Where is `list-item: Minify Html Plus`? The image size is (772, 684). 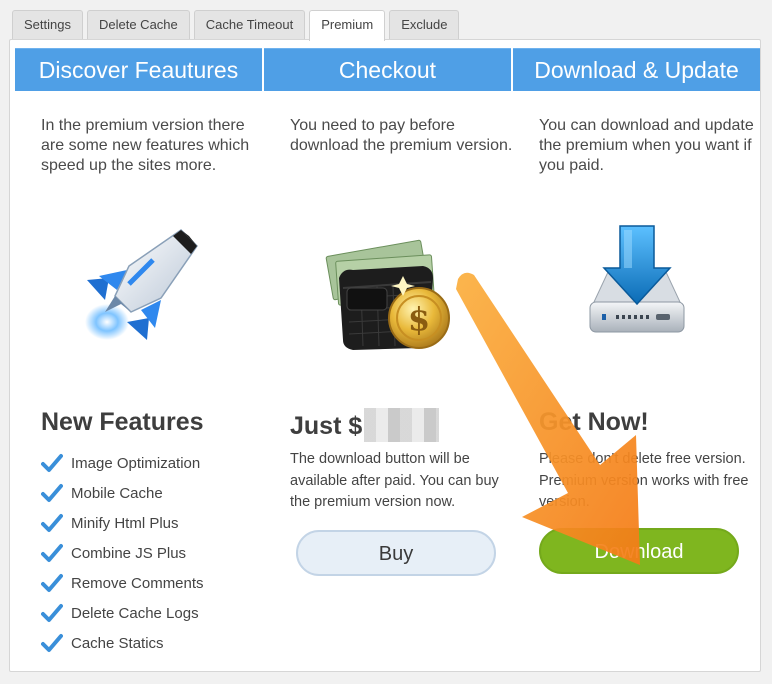 list-item: Minify Html Plus is located at coordinates (122, 523).